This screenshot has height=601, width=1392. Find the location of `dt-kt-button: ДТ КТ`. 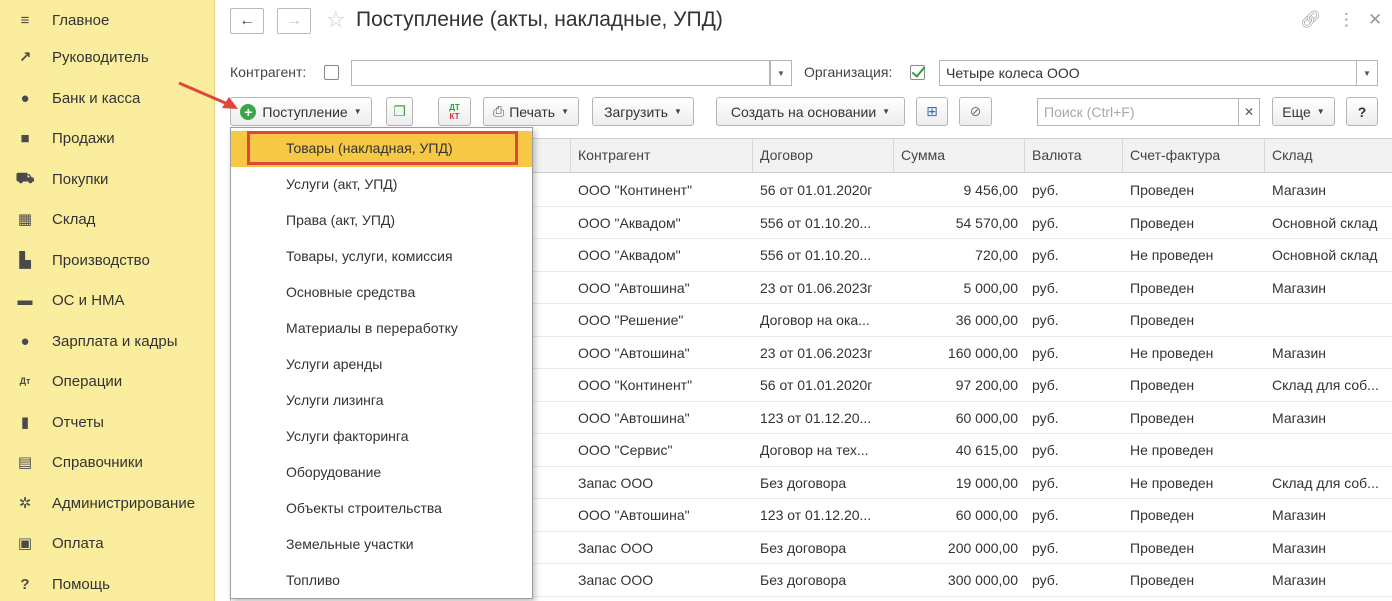

dt-kt-button: ДТ КТ is located at coordinates (454, 111).